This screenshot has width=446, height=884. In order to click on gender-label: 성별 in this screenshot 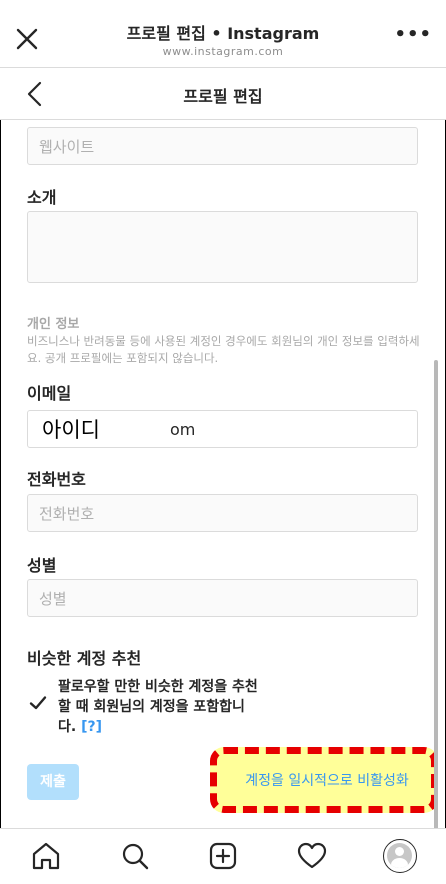, I will do `click(42, 565)`.